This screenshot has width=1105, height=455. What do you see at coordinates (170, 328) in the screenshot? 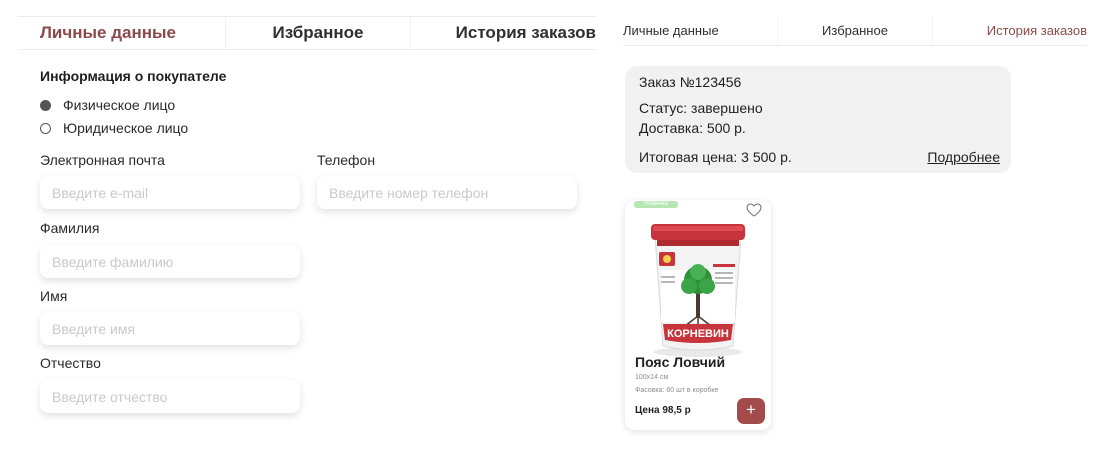
I see `name-field` at bounding box center [170, 328].